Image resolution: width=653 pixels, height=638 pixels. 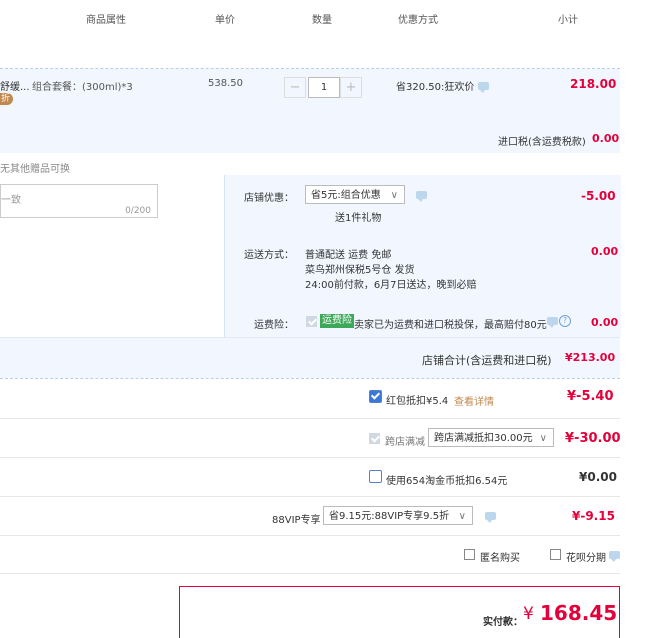 I want to click on item-unit-price: 538.50, so click(x=225, y=83).